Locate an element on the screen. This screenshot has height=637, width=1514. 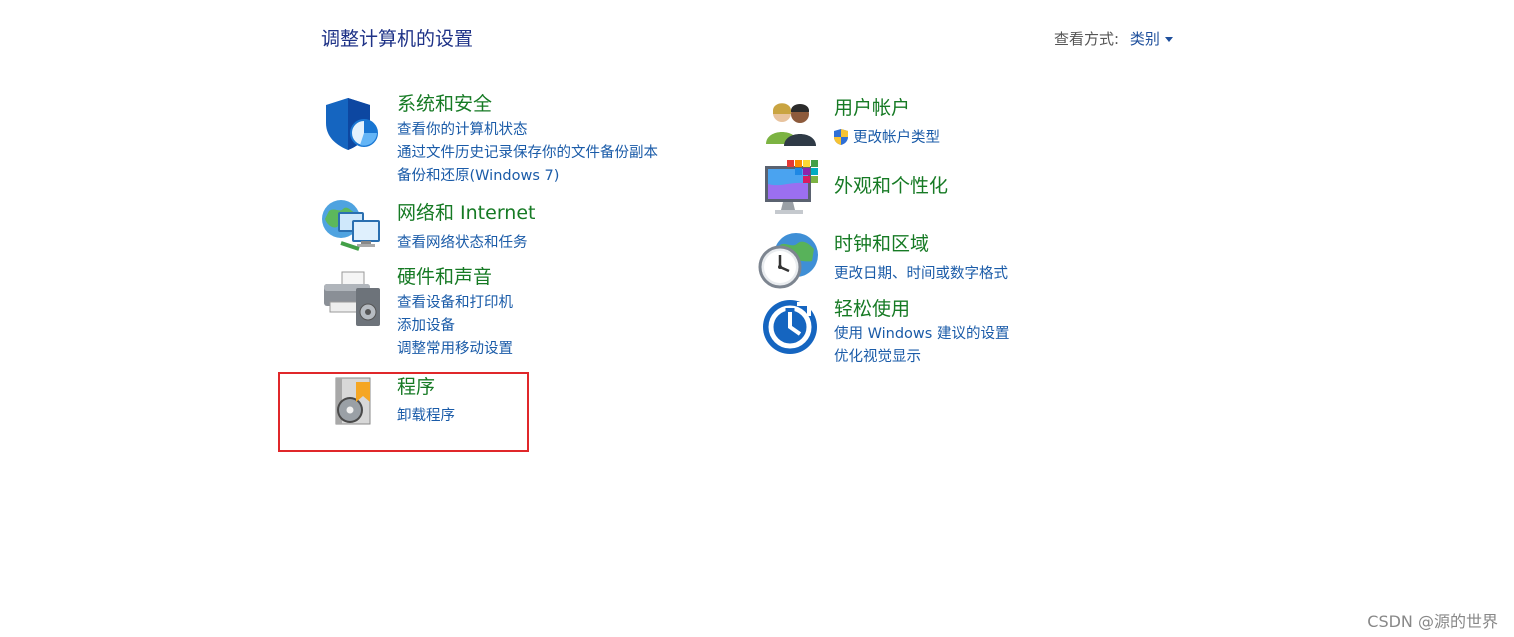
view-by-dropdown: 类别 is located at coordinates (1151, 39).